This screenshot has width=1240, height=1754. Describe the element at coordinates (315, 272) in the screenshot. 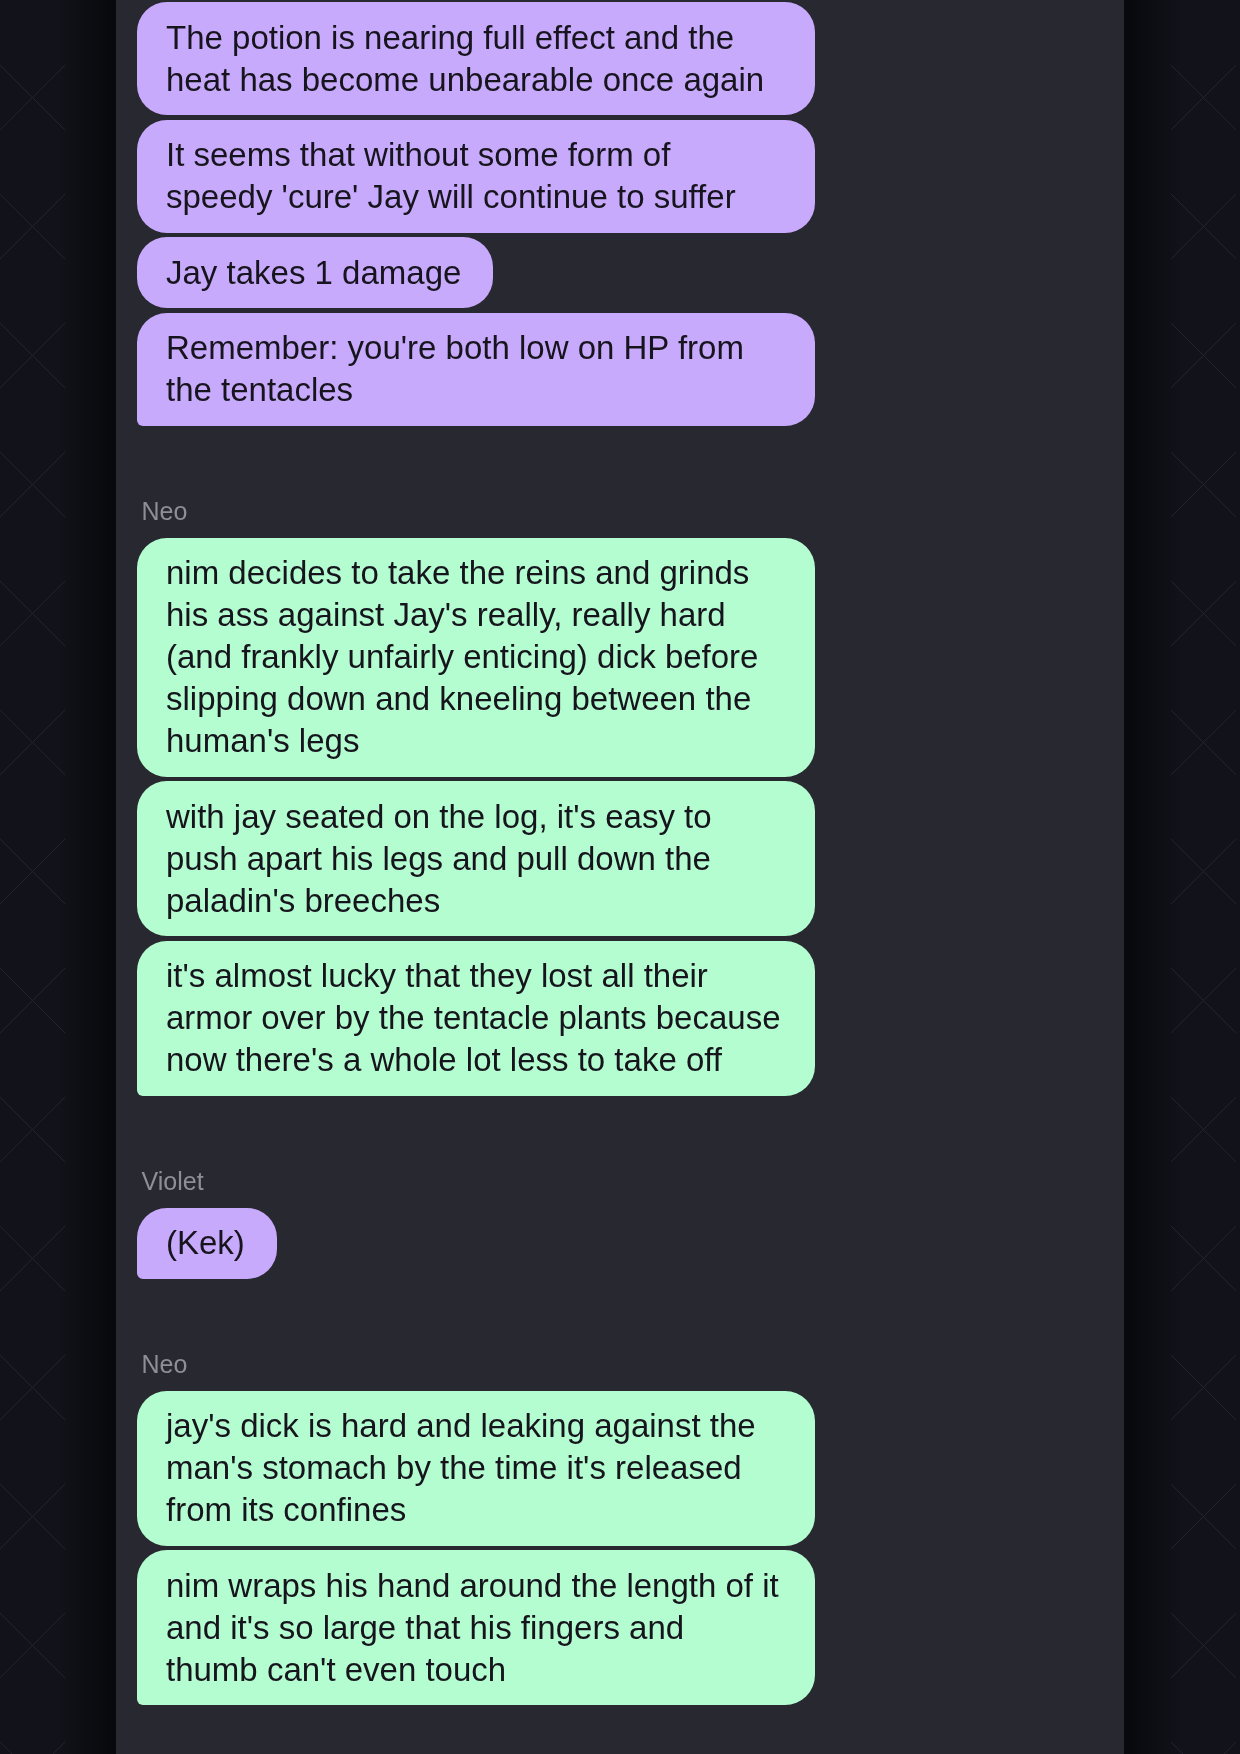

I see `message-bubble: Jay takes 1 damage` at that location.